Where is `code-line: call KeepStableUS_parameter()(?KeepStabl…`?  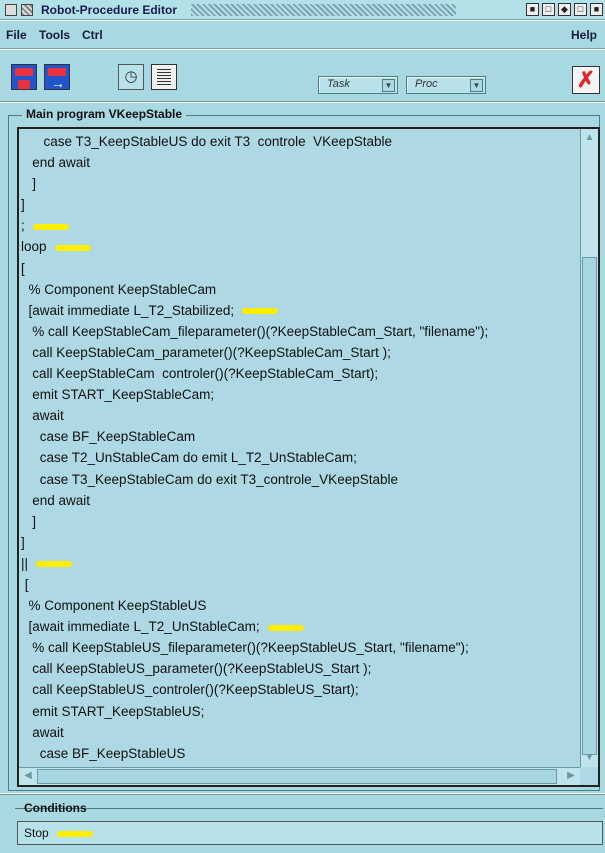 code-line: call KeepStableUS_parameter()(?KeepStabl… is located at coordinates (301, 668).